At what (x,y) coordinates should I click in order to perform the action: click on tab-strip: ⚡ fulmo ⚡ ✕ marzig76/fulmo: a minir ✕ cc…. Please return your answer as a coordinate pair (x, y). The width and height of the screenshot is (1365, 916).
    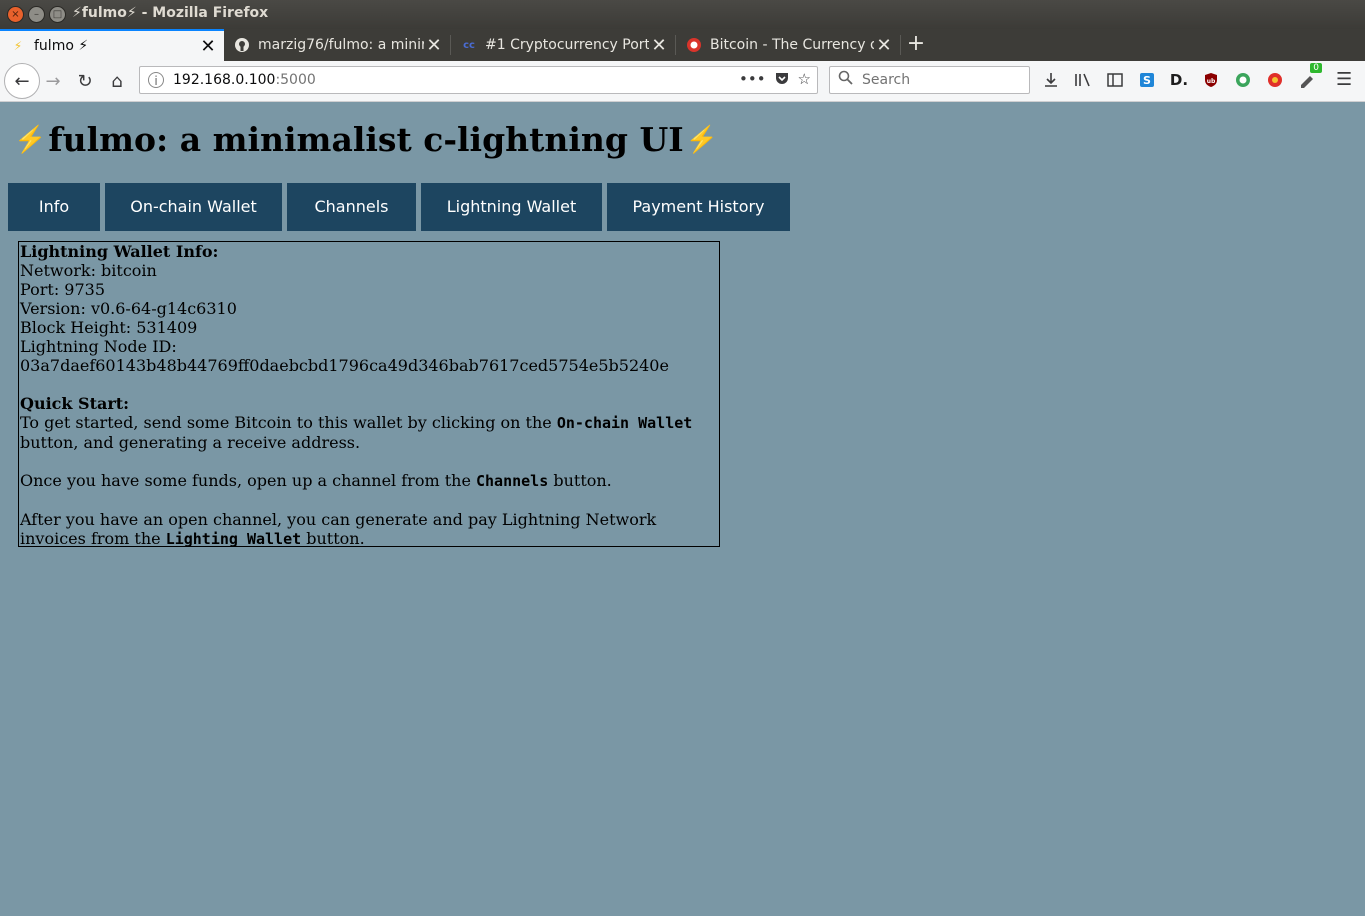
    Looking at the image, I should click on (682, 45).